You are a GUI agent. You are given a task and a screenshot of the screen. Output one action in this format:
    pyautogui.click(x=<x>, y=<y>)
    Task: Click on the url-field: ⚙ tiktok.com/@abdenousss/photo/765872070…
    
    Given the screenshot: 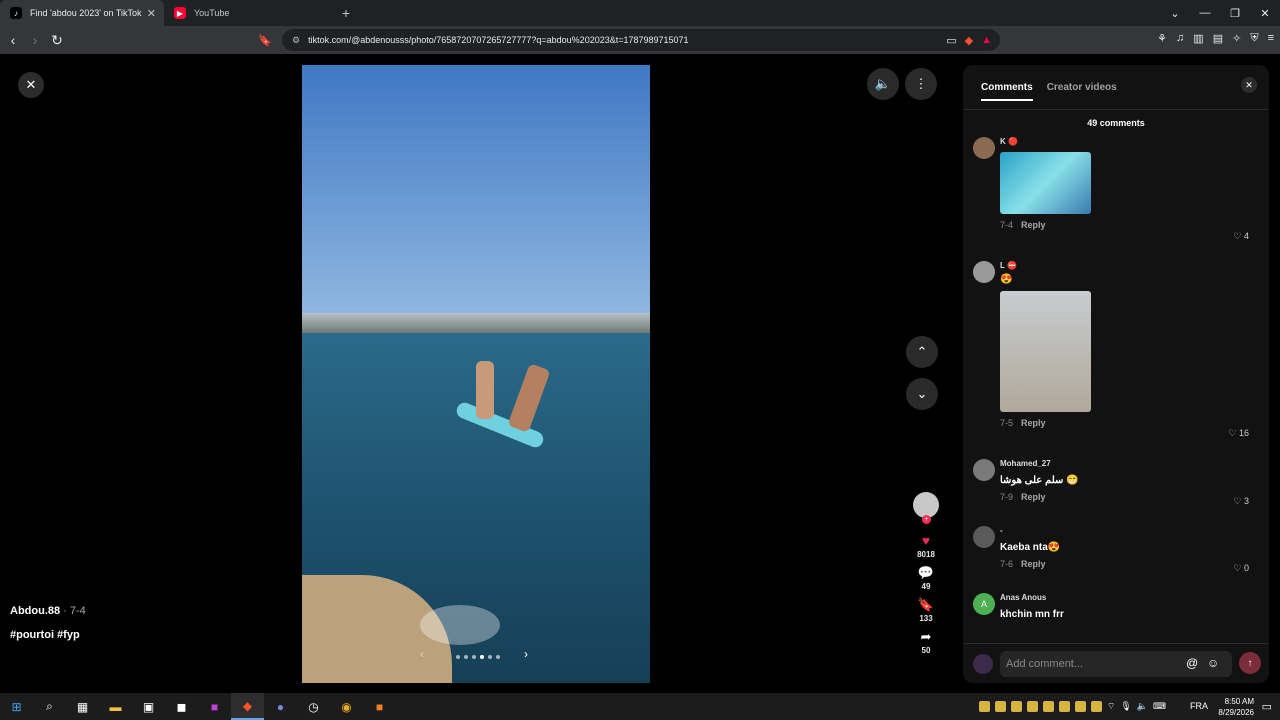 What is the action you would take?
    pyautogui.click(x=641, y=40)
    